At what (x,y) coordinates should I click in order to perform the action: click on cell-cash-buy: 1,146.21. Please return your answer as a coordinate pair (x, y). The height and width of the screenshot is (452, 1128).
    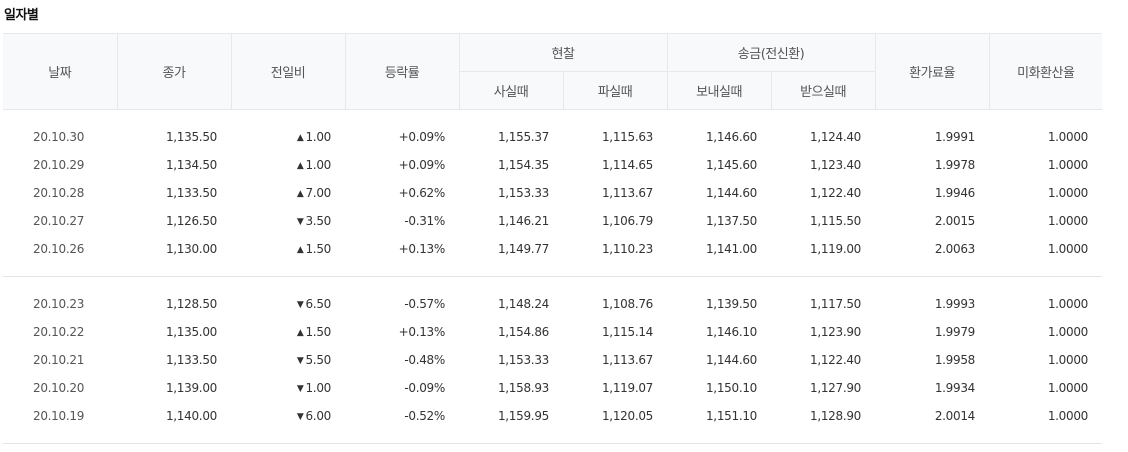
    Looking at the image, I should click on (523, 221).